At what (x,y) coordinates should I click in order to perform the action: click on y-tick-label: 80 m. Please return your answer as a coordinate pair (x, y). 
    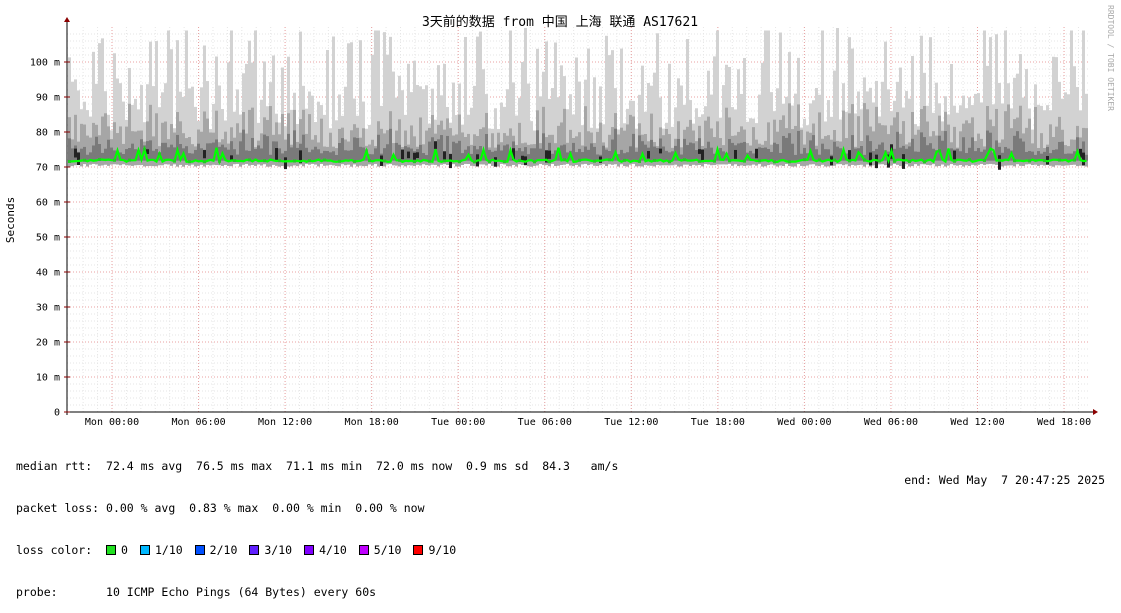
    Looking at the image, I should click on (48, 133).